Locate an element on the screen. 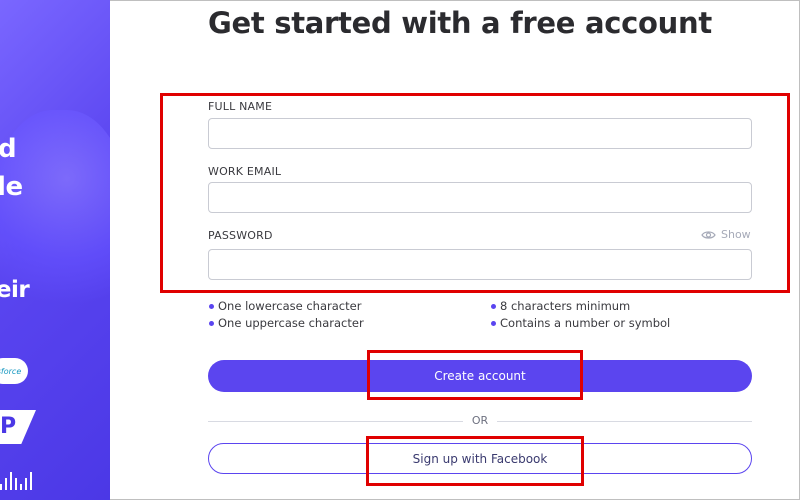 This screenshot has height=500, width=800. hero-line-2: nd is located at coordinates (8, 149).